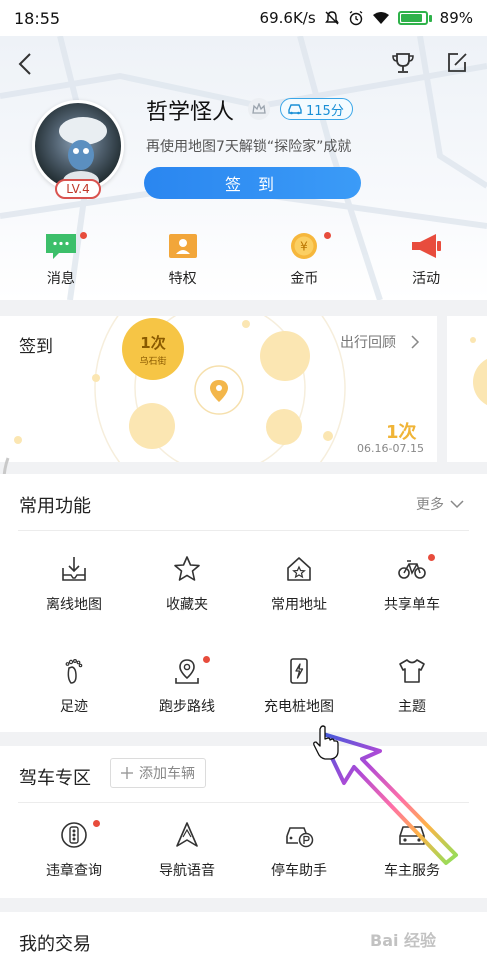 Image resolution: width=487 pixels, height=975 pixels. I want to click on quick-item-messages: 消息, so click(61, 265).